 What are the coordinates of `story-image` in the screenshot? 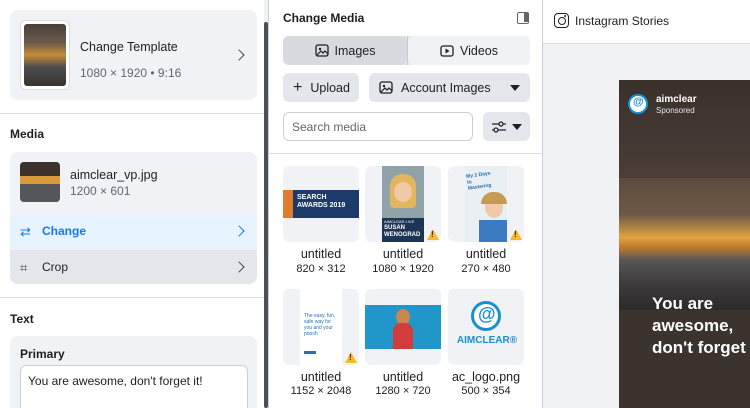 It's located at (684, 244).